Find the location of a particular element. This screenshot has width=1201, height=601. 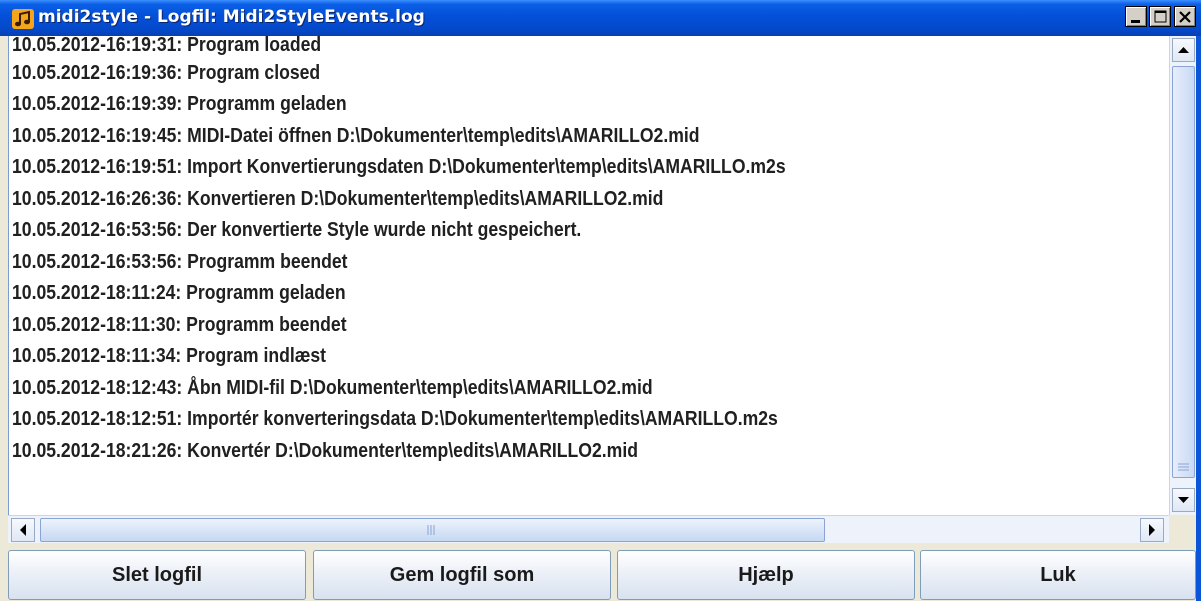

vertical-scrollbar is located at coordinates (1183, 275).